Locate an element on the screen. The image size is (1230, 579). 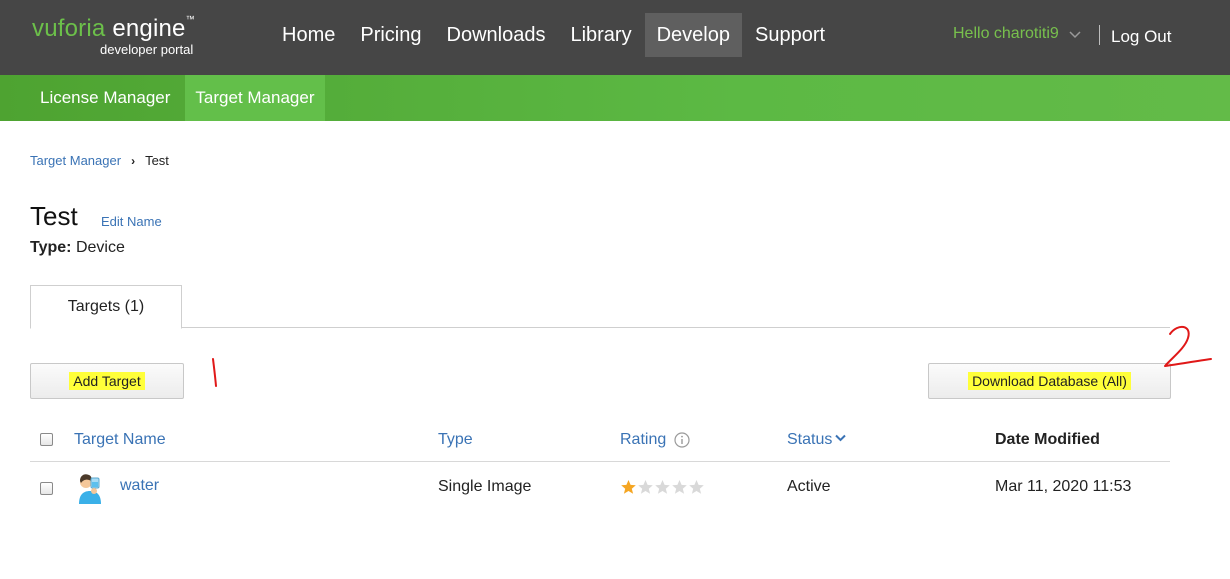
logout-link: Log Out is located at coordinates (1141, 37).